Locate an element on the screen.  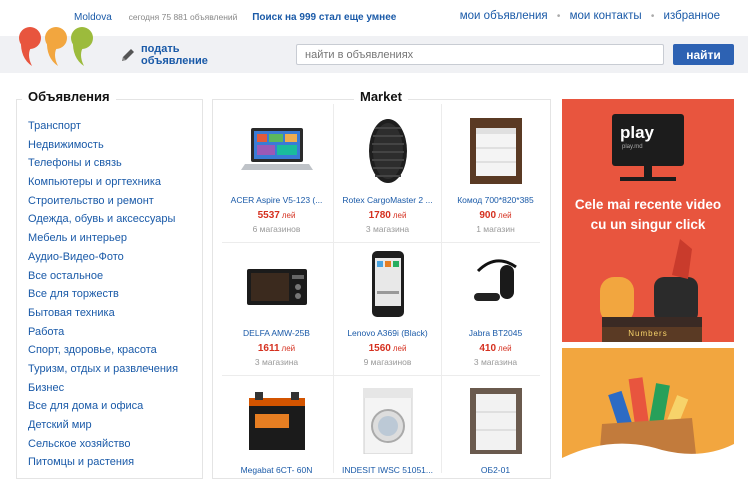
product-stores: 1 магазин is located at coordinates (495, 229).